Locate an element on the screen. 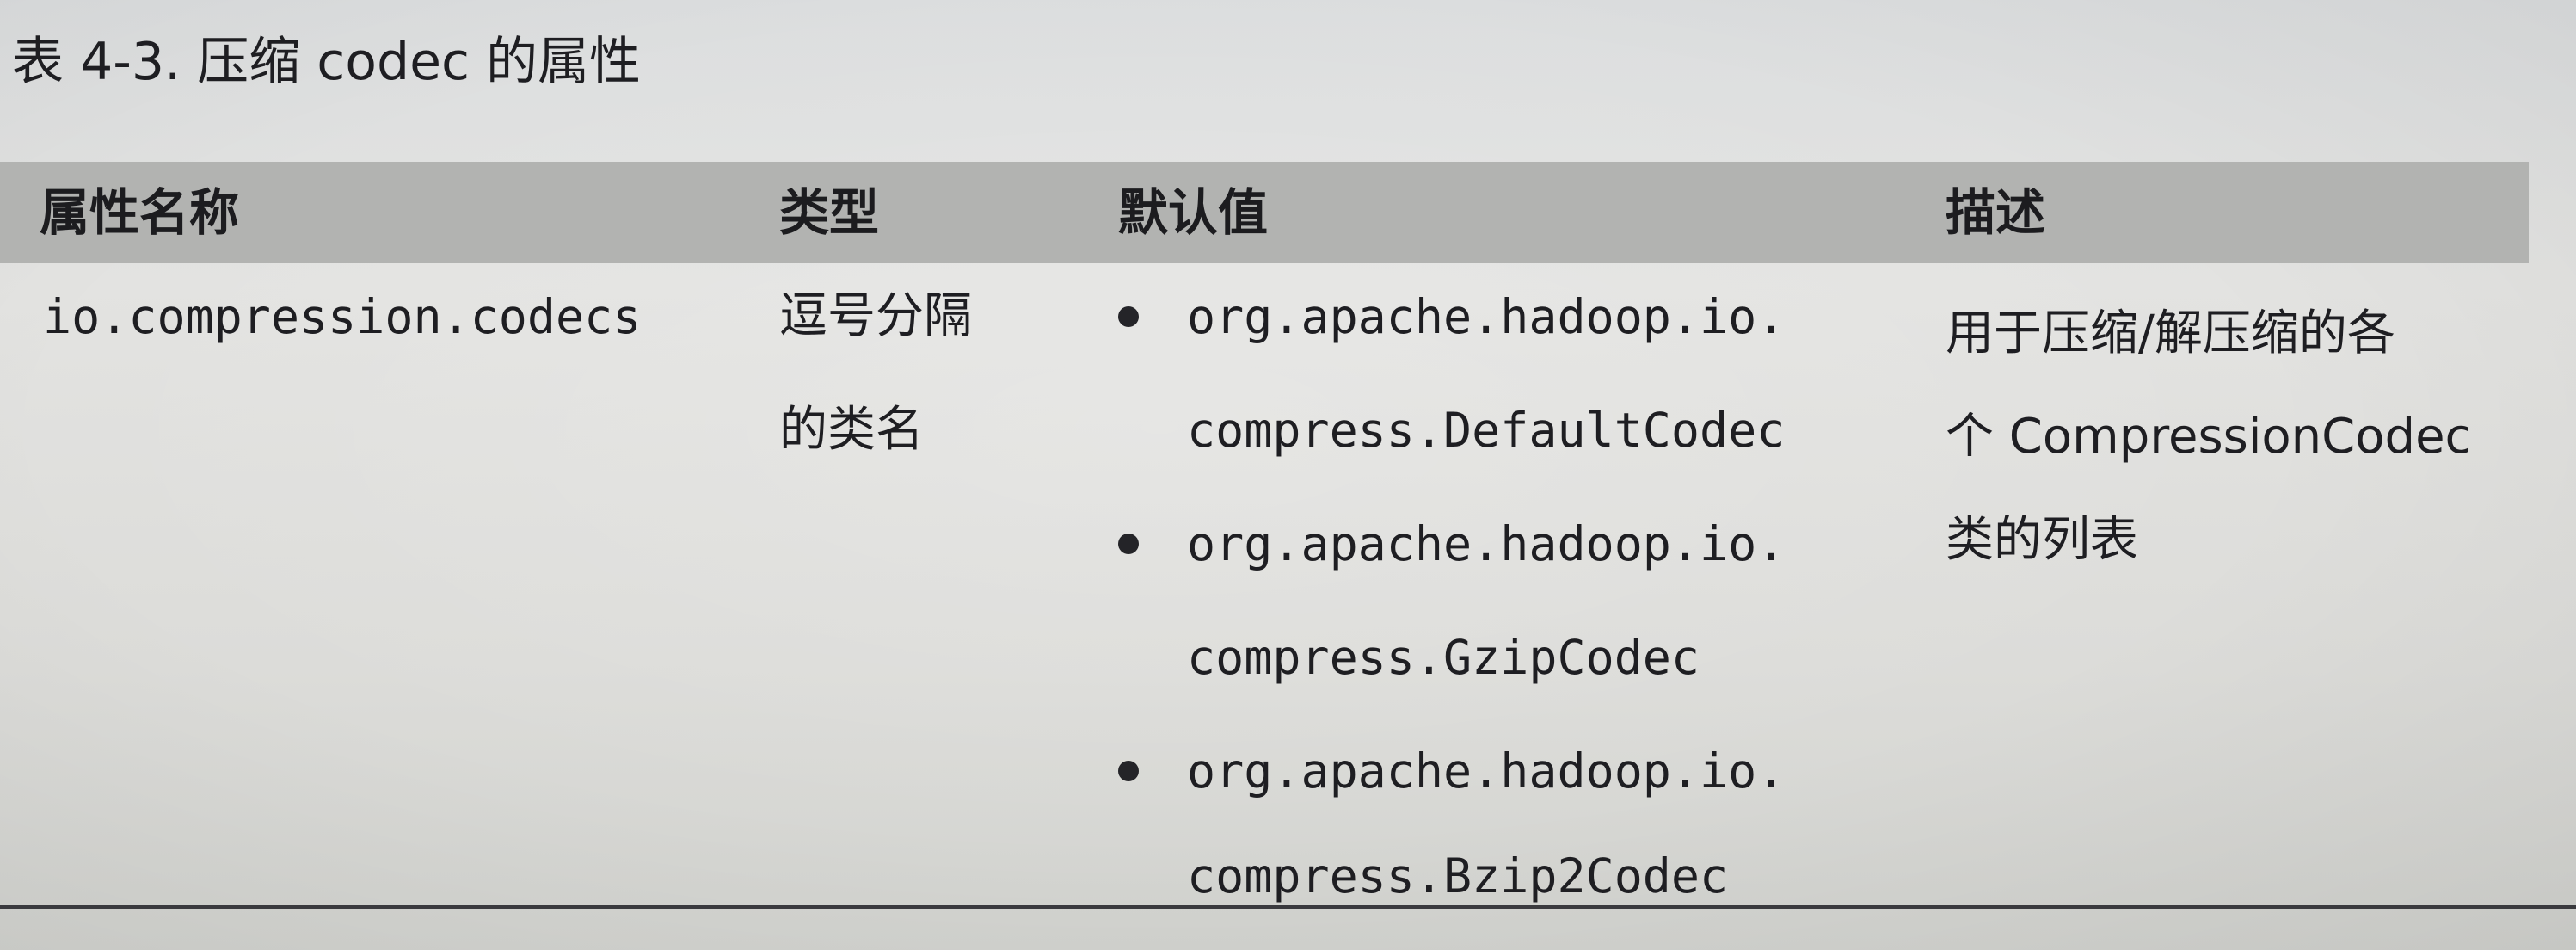  default-value-line-2: compress.GzipCodec is located at coordinates (1443, 658).